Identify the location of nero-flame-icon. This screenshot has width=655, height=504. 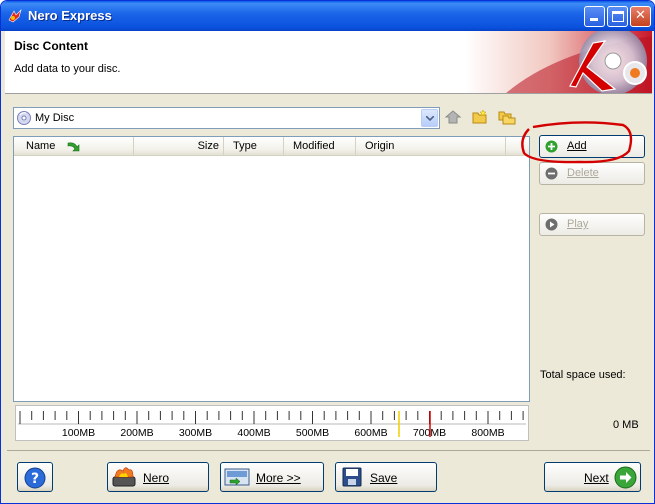
(124, 477).